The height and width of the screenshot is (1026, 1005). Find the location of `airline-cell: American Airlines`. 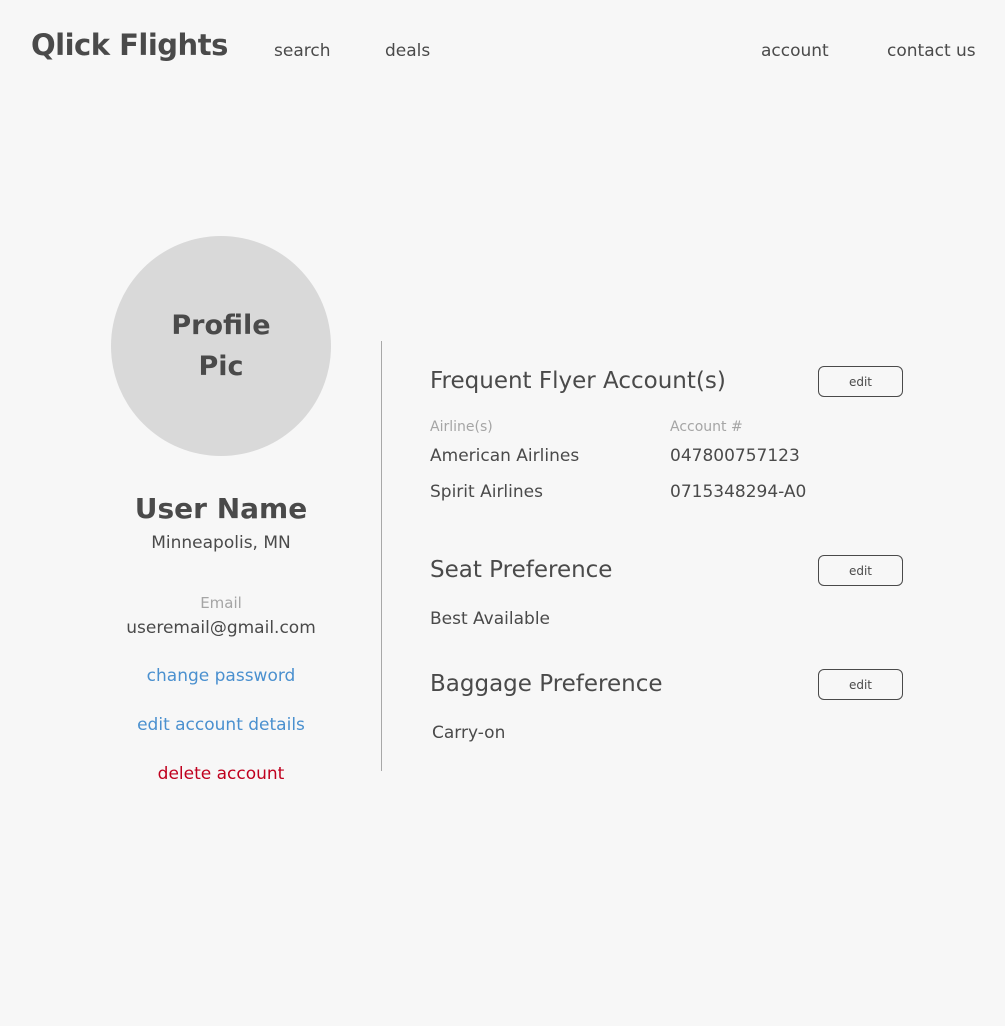

airline-cell: American Airlines is located at coordinates (505, 456).